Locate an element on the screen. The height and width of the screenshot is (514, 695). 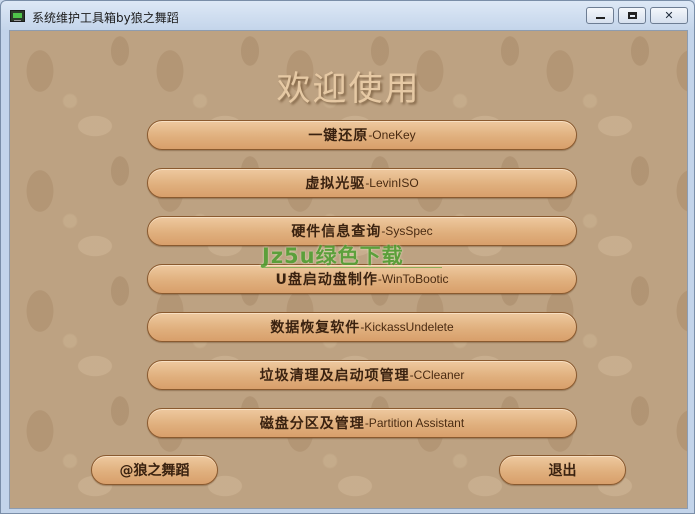
onekey-button: 一键还原 -OneKey is located at coordinates (362, 135).